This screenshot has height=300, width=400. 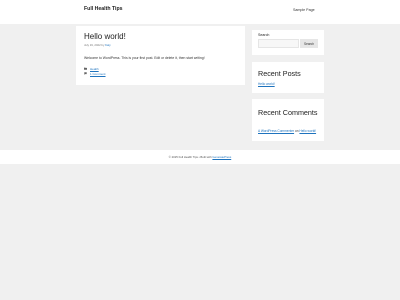 I want to click on comment-author-link: A WordPress Commenter, so click(x=276, y=131).